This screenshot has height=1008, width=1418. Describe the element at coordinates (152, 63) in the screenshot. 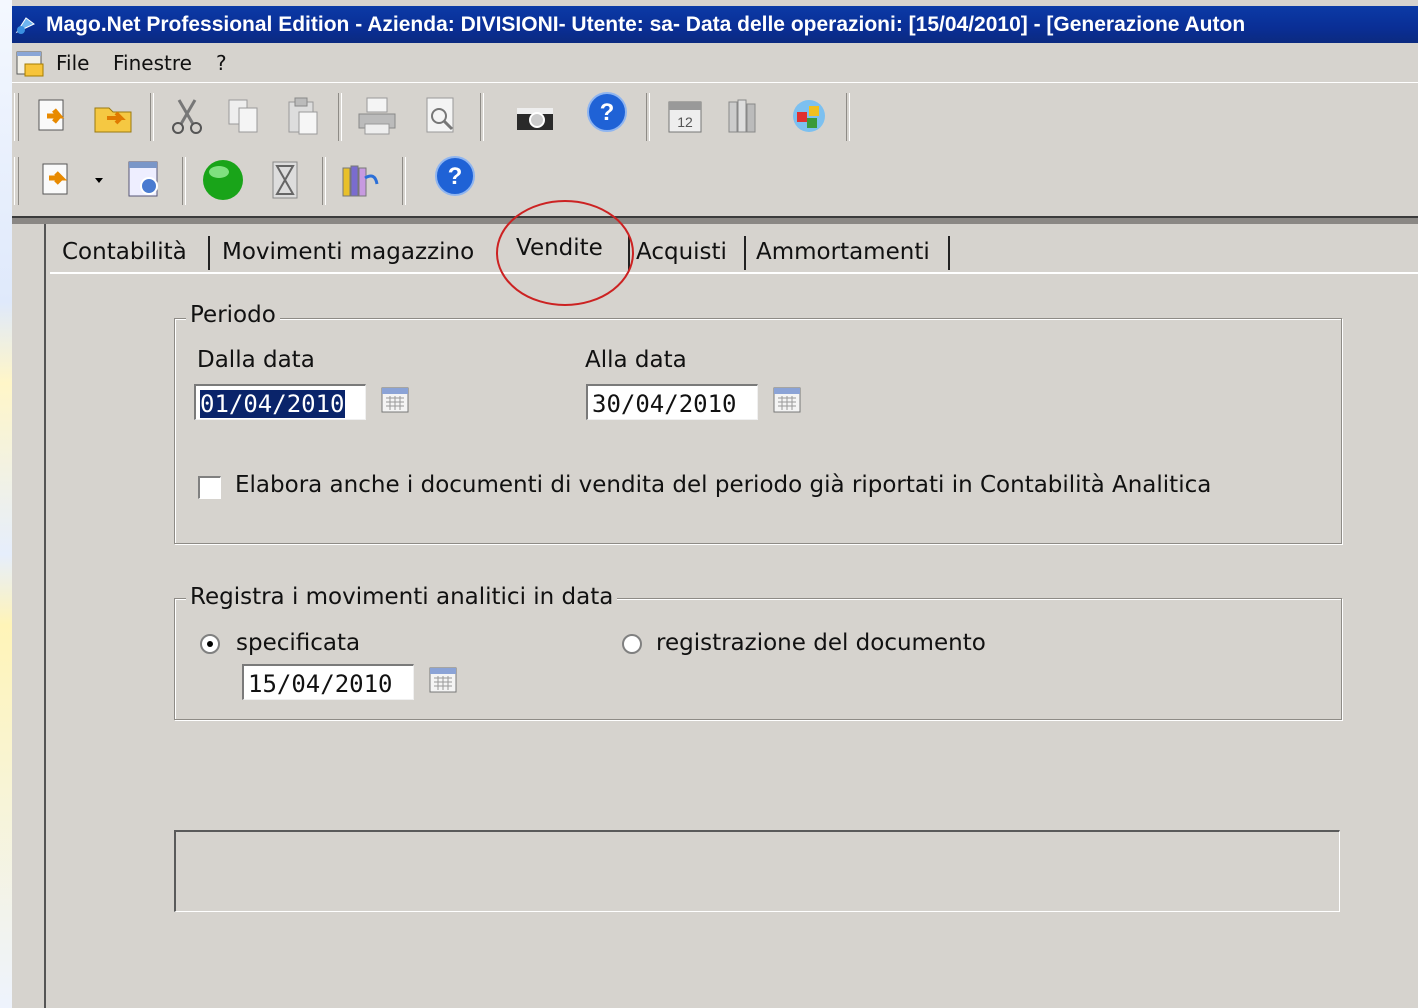

I see `menu-finestre: Finestre` at that location.